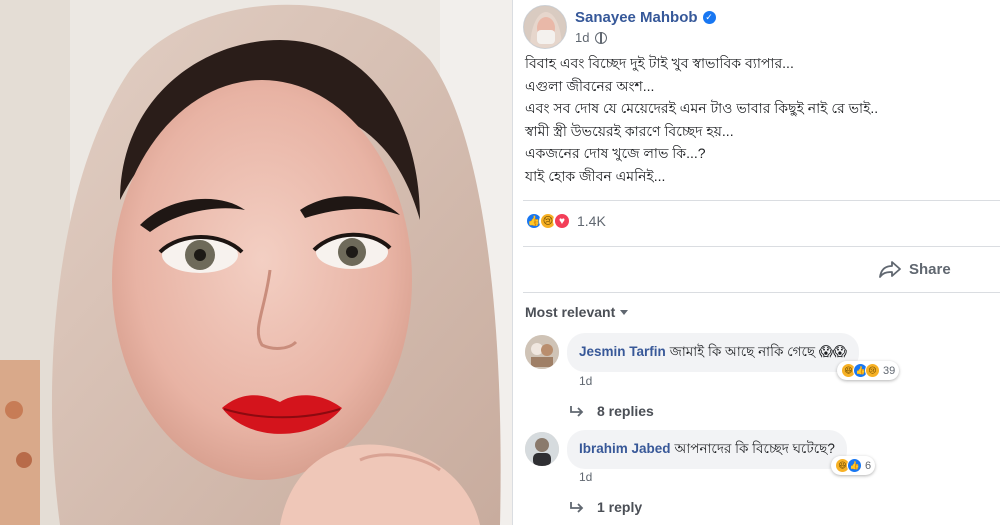 Image resolution: width=1000 pixels, height=525 pixels. What do you see at coordinates (601, 37) in the screenshot?
I see `privacy-globe-icon` at bounding box center [601, 37].